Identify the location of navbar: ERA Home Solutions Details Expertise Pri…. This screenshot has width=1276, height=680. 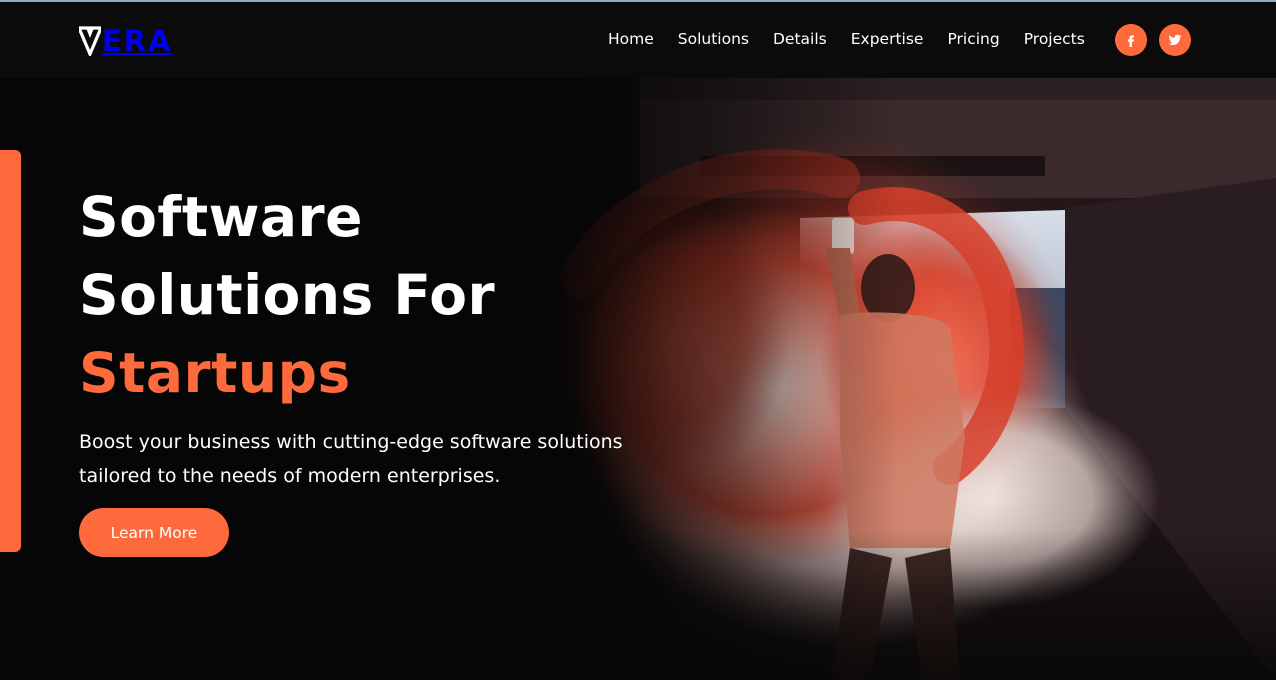
(638, 40).